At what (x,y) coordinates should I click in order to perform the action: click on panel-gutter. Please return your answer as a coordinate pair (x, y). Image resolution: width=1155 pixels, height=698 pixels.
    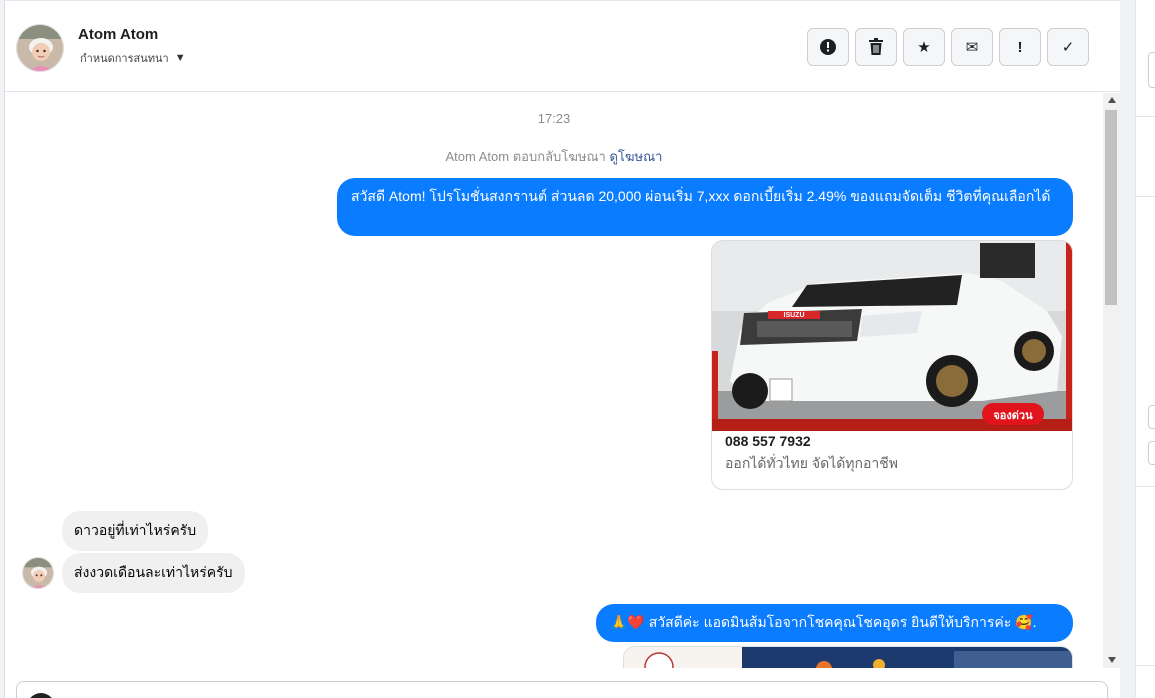
    Looking at the image, I should click on (1127, 349).